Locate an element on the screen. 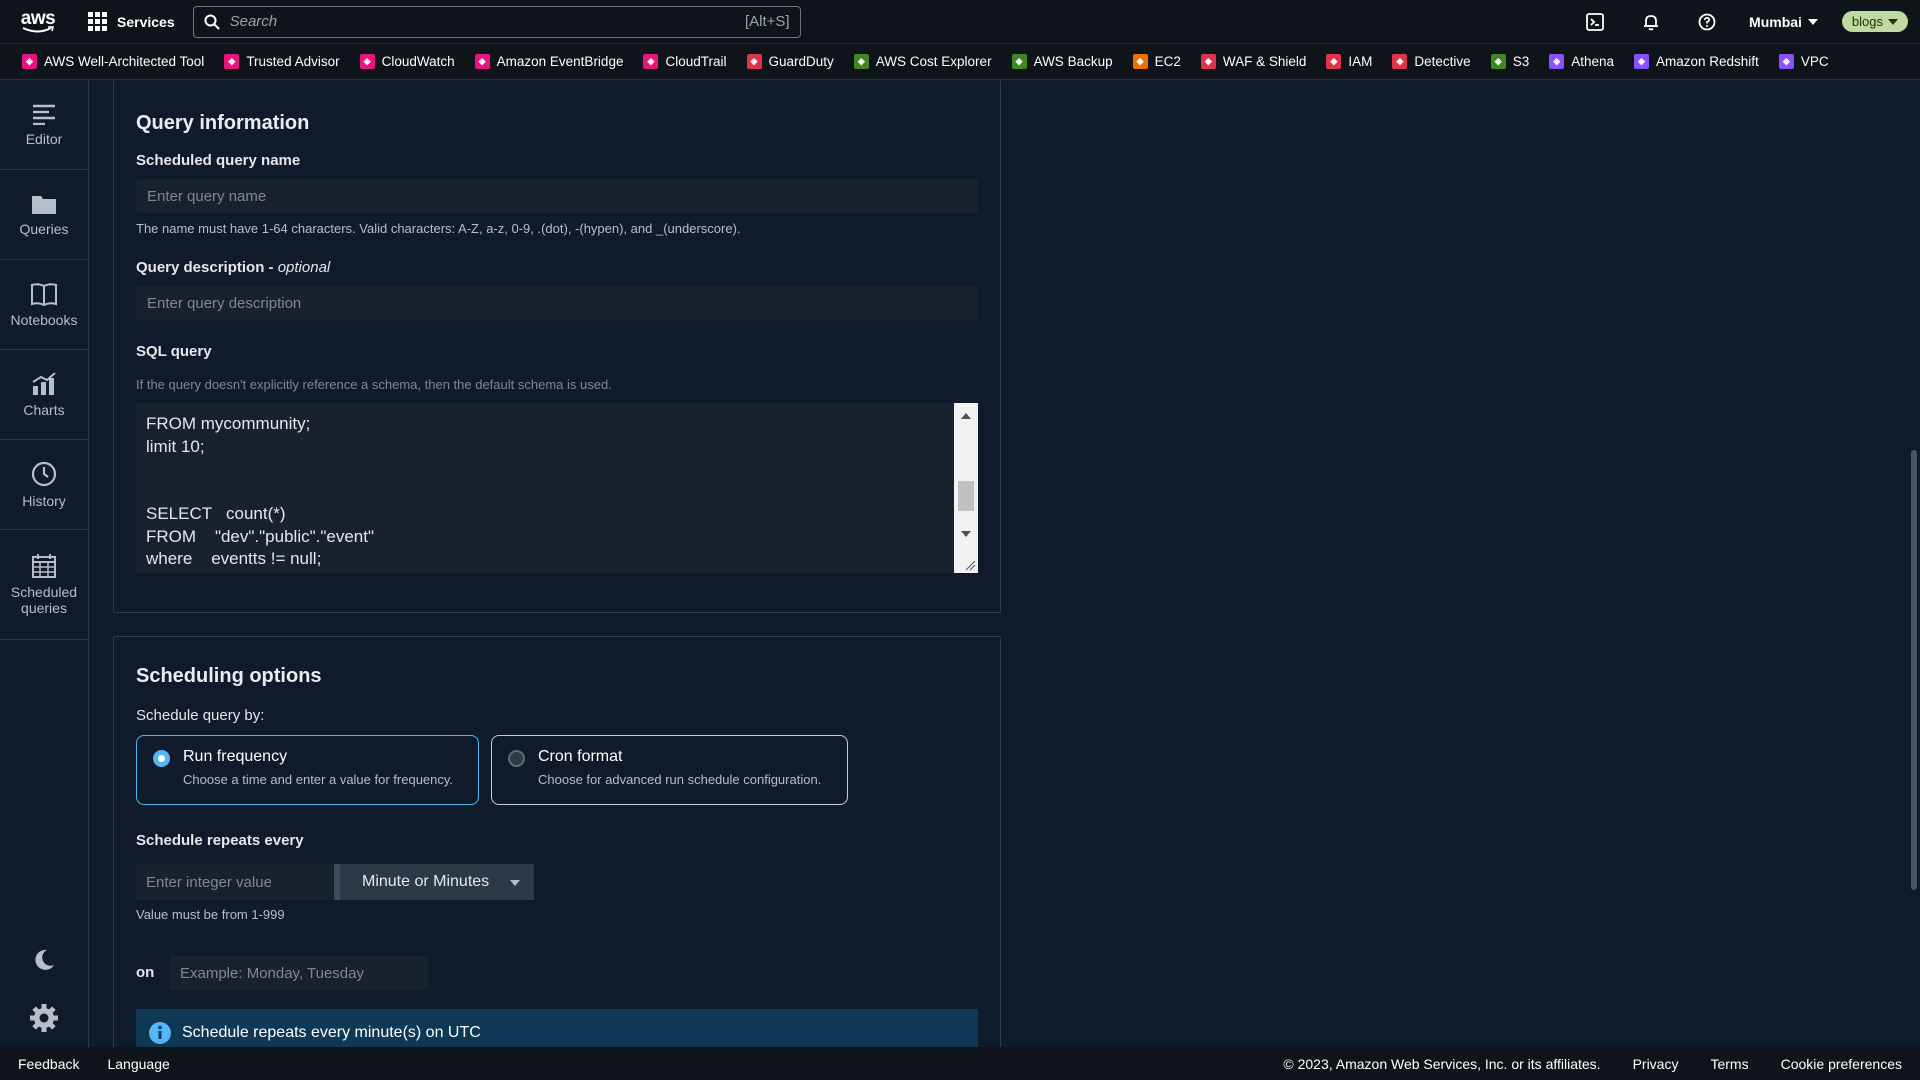  query-name-input is located at coordinates (557, 196).